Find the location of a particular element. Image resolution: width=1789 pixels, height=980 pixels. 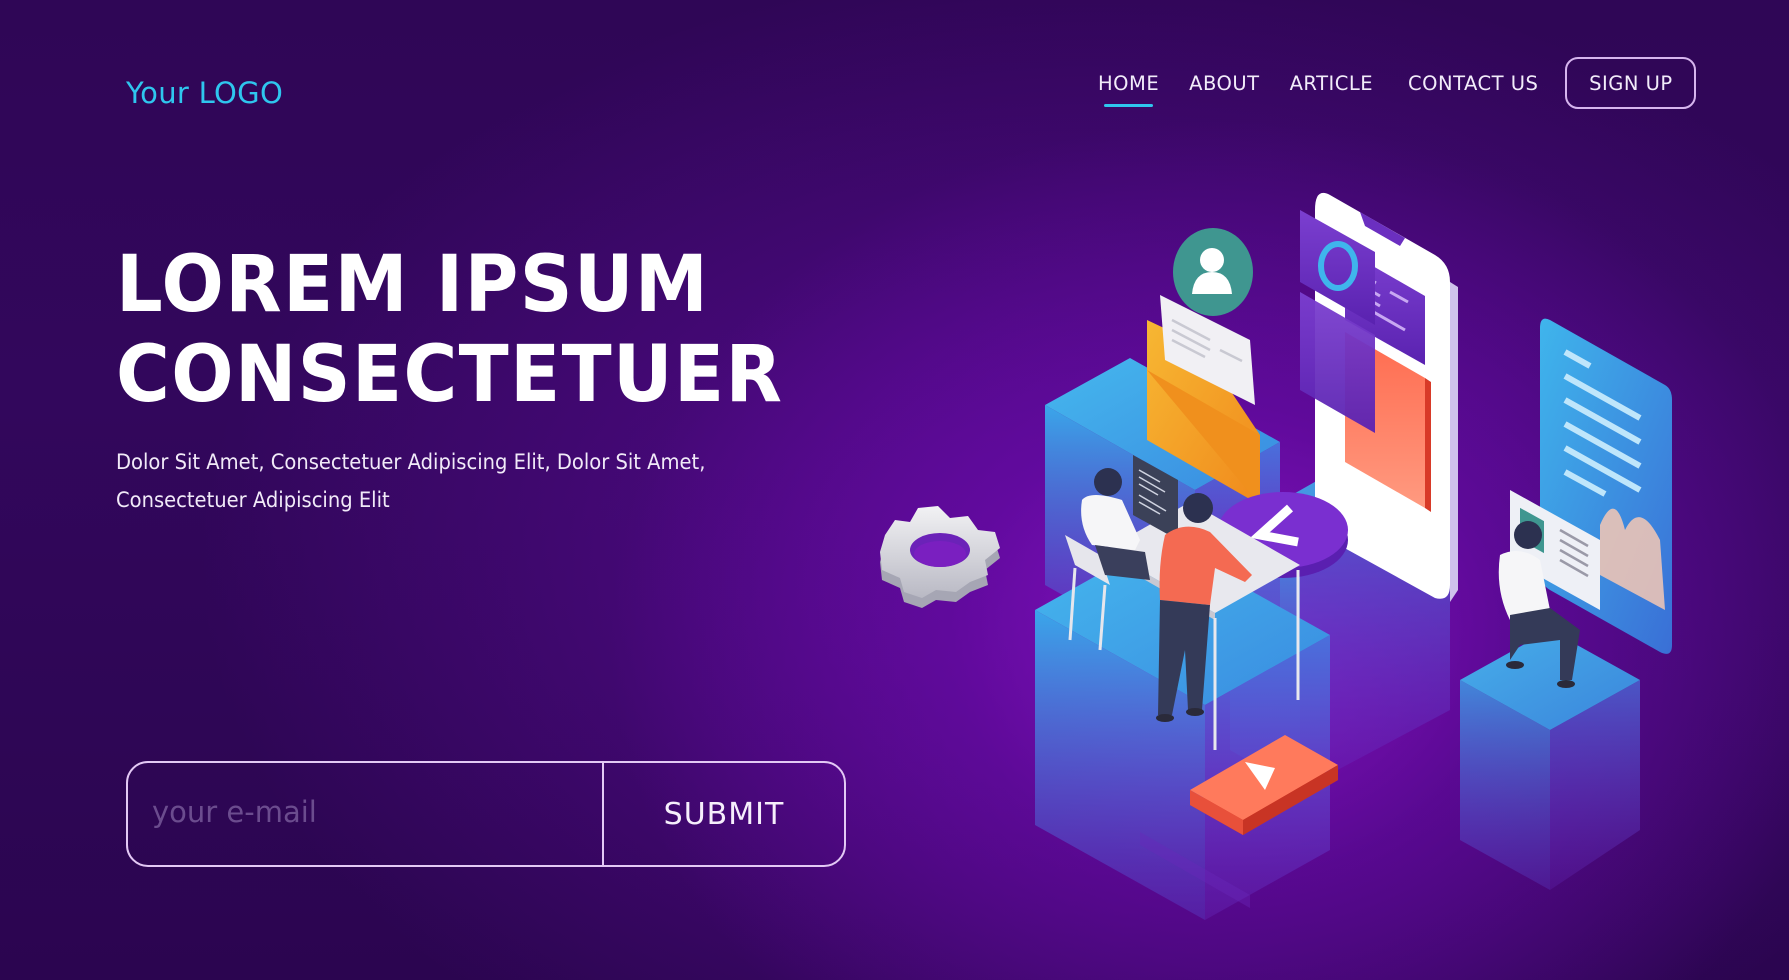

nav-contact-us: CONTACT US is located at coordinates (1473, 83).